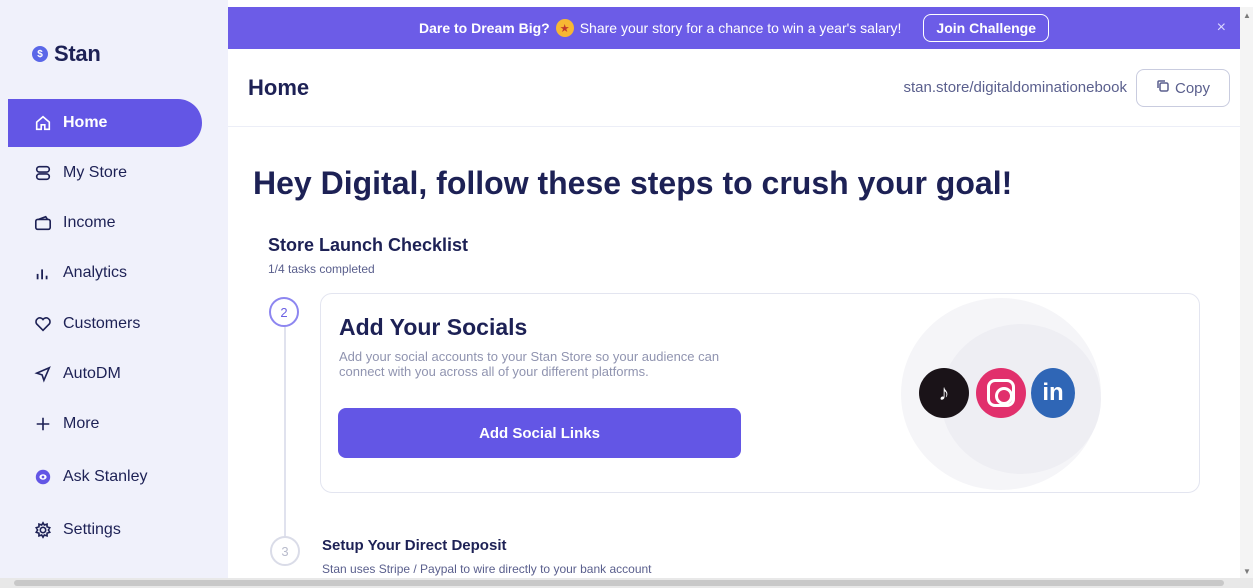 This screenshot has height=588, width=1253. What do you see at coordinates (1246, 292) in the screenshot?
I see `vertical-scrollbar: ▲ ▼` at bounding box center [1246, 292].